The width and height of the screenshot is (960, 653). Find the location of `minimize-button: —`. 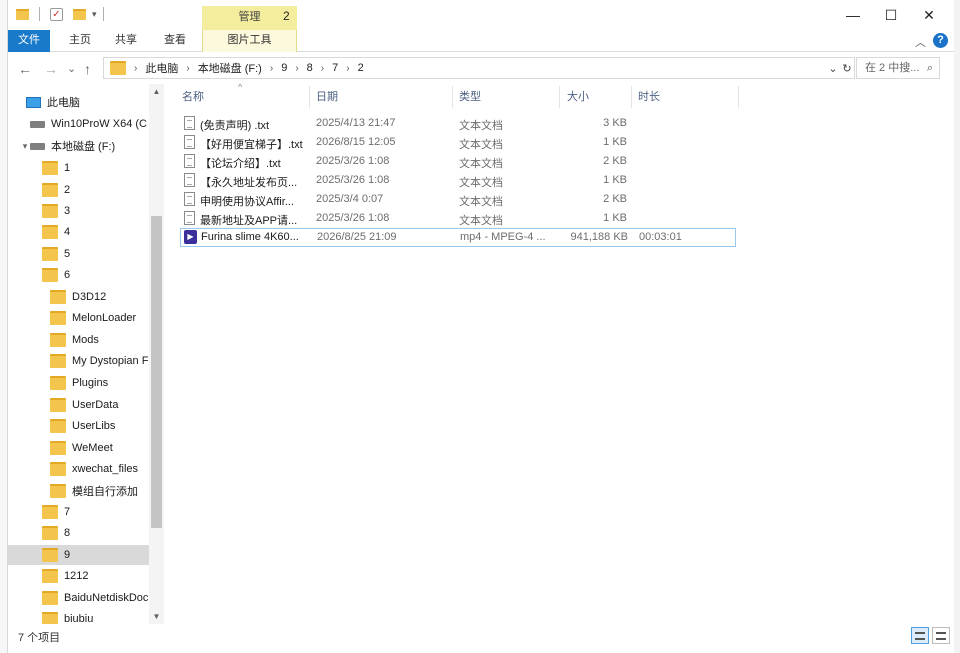

minimize-button: — is located at coordinates (853, 15).